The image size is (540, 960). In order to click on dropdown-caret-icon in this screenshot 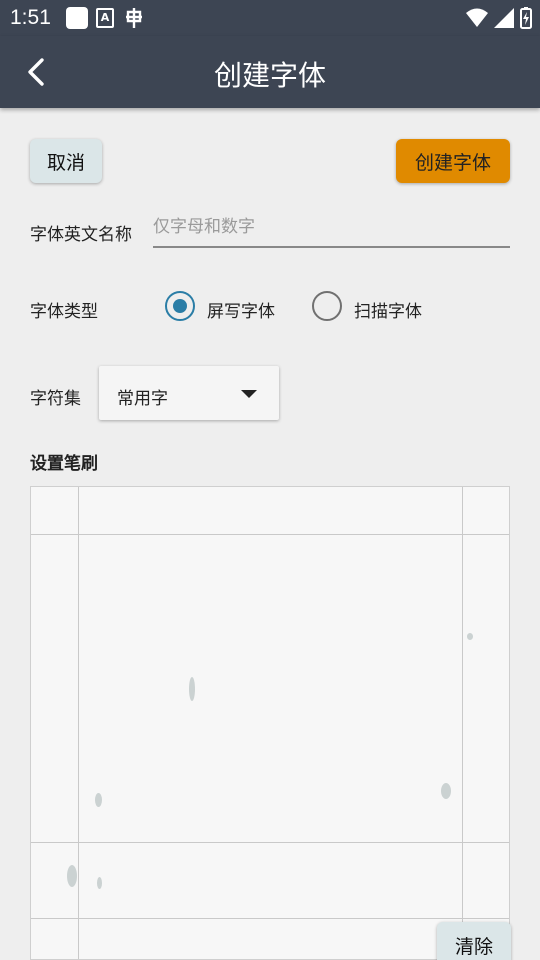, I will do `click(249, 394)`.